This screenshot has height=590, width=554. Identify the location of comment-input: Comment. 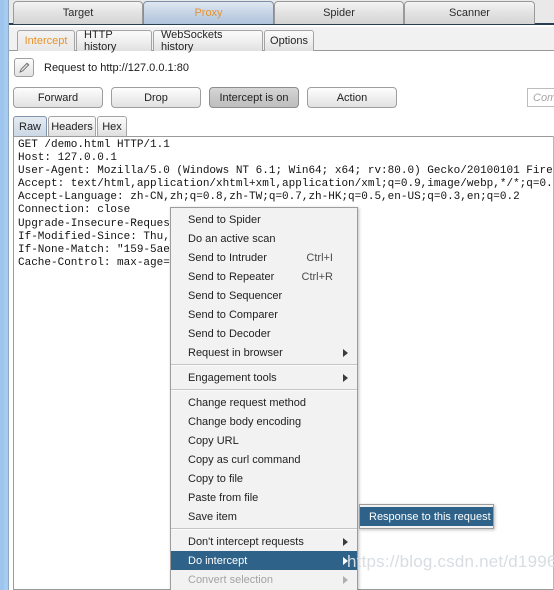
(540, 97).